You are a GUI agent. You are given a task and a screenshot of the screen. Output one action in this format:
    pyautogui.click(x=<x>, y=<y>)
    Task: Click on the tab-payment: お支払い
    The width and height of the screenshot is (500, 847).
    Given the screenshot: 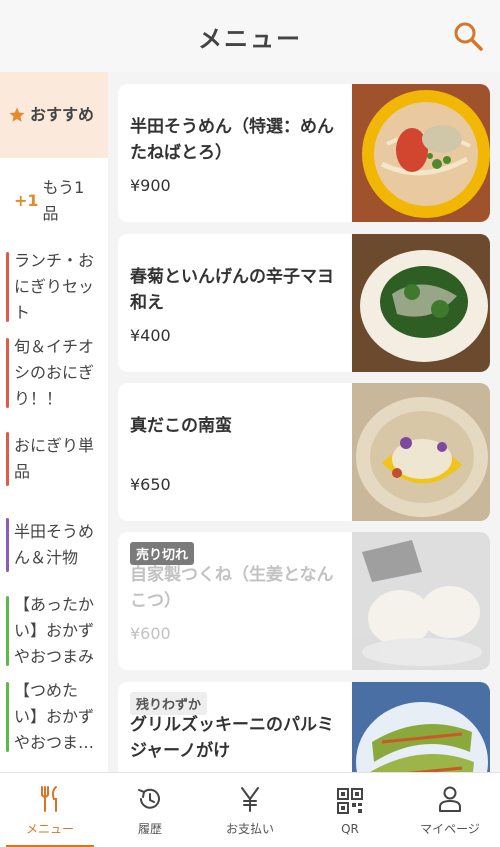 What is the action you would take?
    pyautogui.click(x=250, y=810)
    